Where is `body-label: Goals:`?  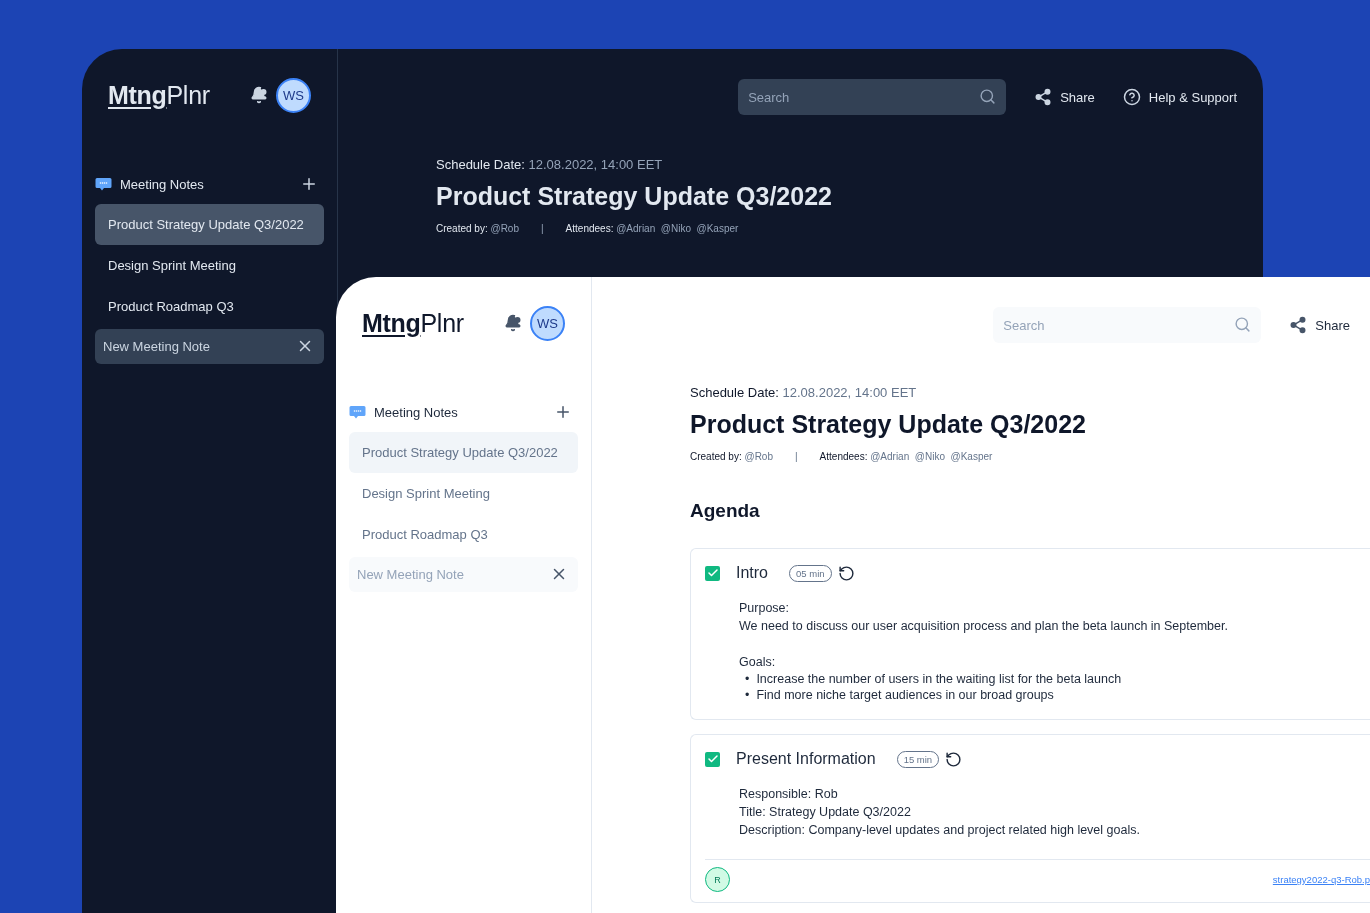 body-label: Goals: is located at coordinates (758, 662).